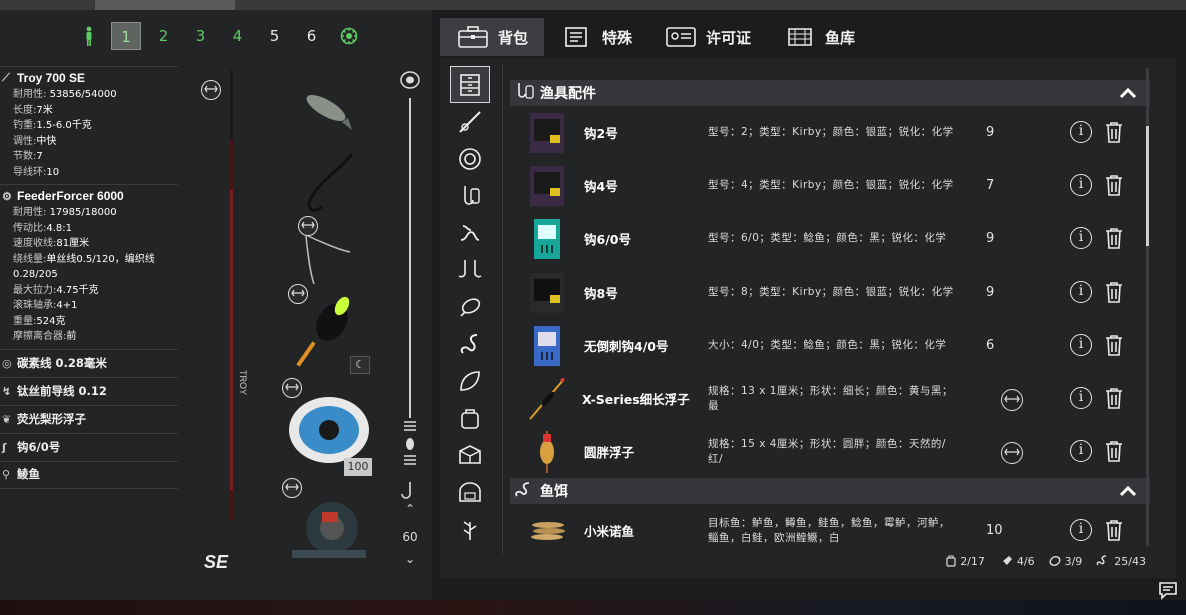 Image resolution: width=1186 pixels, height=615 pixels. I want to click on tackle-bait: ⚲ 鲮鱼, so click(89, 474).